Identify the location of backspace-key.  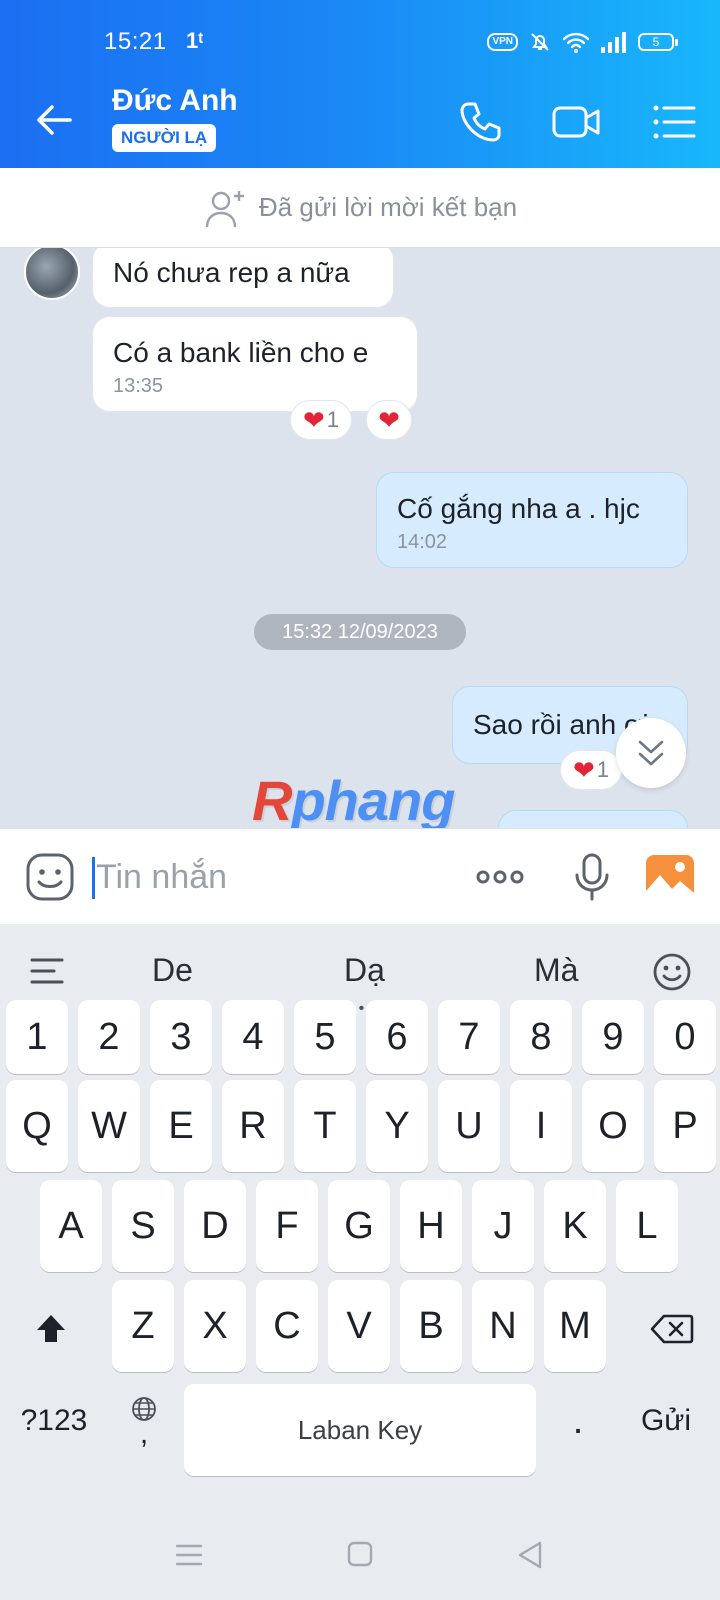
(672, 1329).